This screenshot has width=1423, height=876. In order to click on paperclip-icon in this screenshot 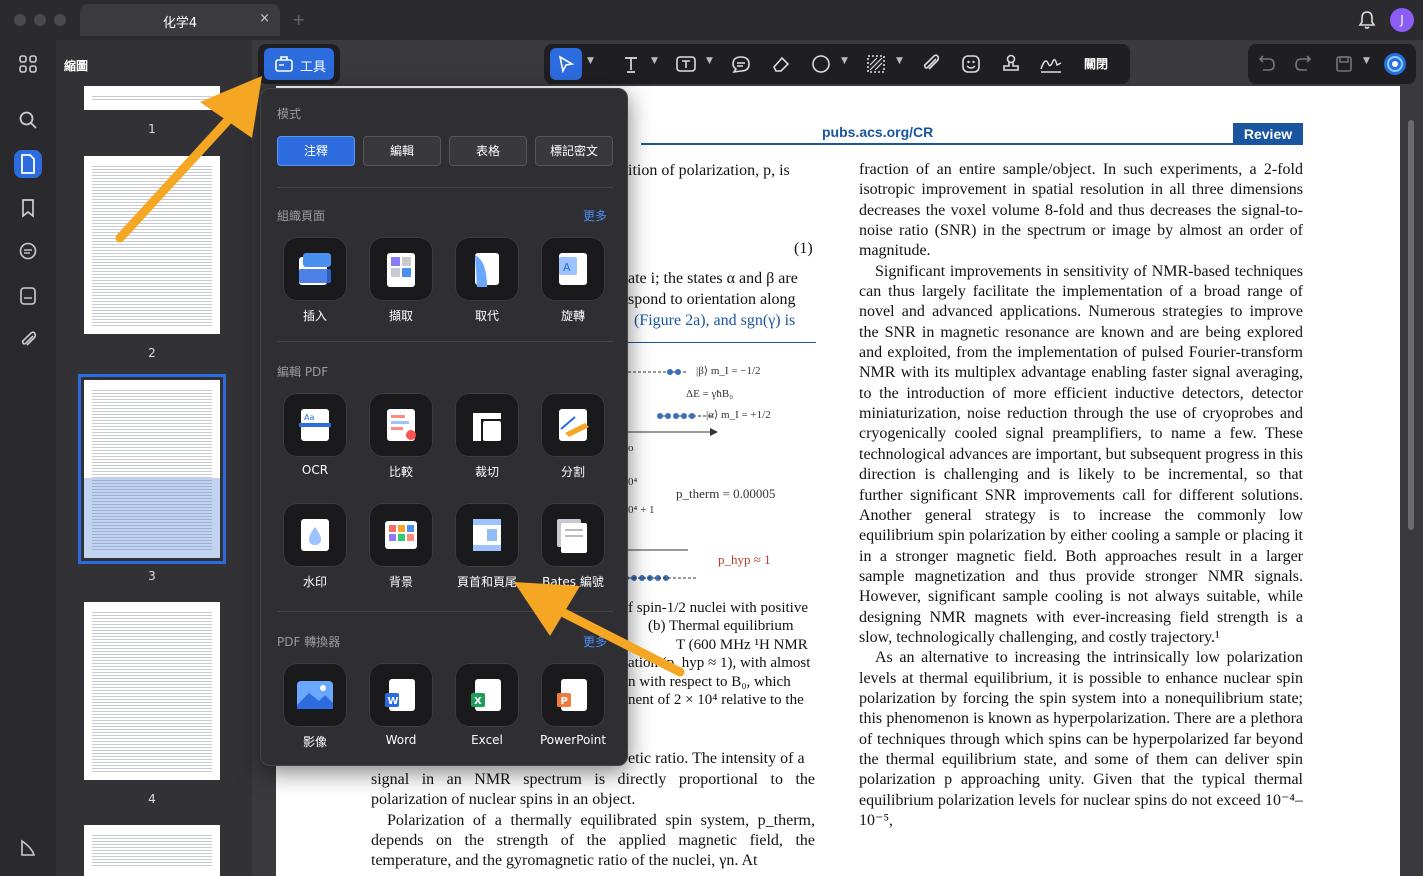, I will do `click(931, 64)`.